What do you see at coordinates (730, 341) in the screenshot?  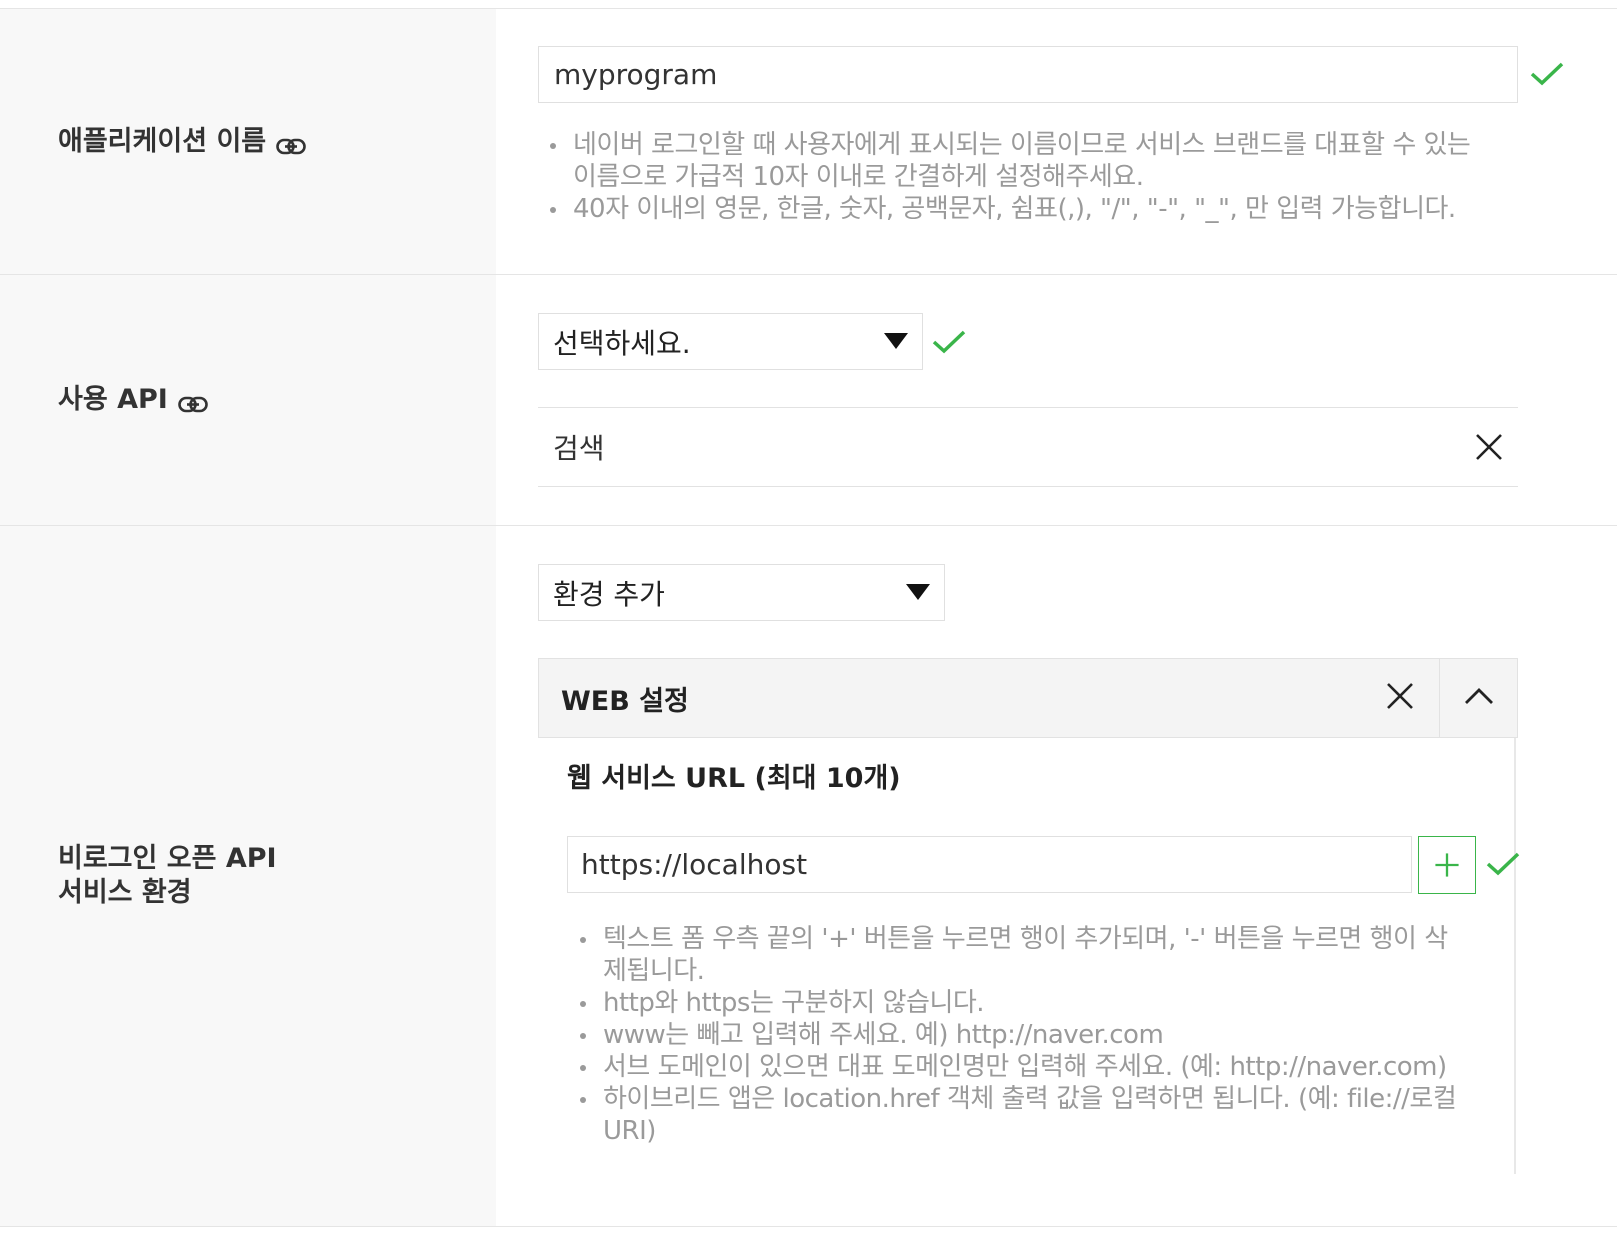 I see `api-select: 선택하세요.` at bounding box center [730, 341].